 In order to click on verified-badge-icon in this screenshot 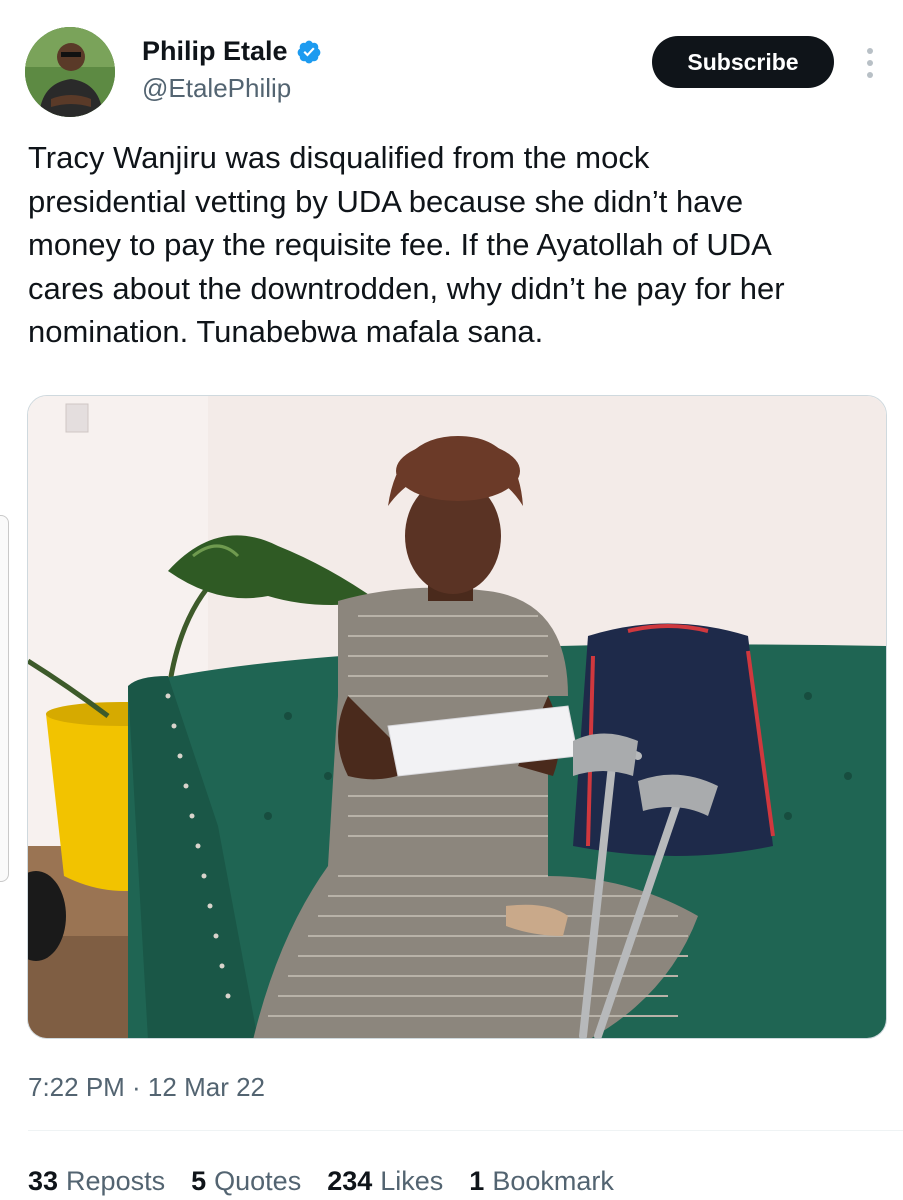, I will do `click(309, 52)`.